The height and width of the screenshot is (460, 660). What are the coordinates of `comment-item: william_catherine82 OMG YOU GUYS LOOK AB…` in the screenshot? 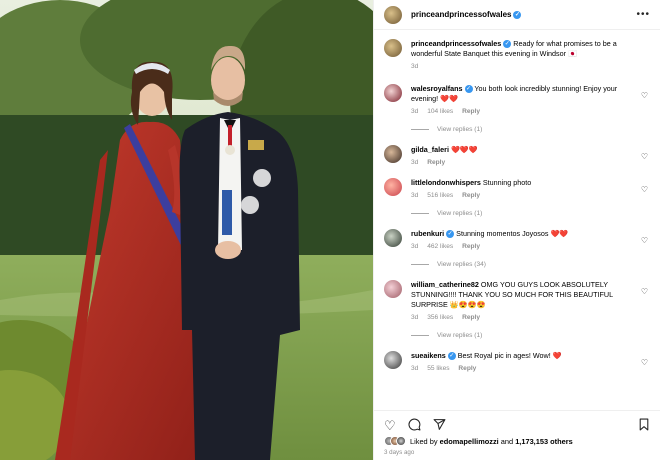 It's located at (517, 301).